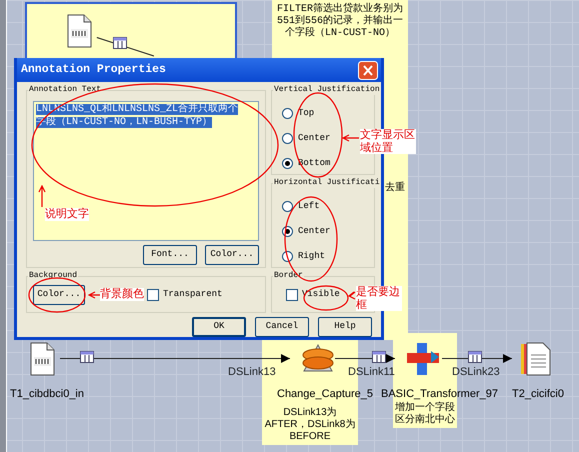 This screenshot has width=579, height=452. What do you see at coordinates (371, 372) in the screenshot?
I see `link-label: DSLink11` at bounding box center [371, 372].